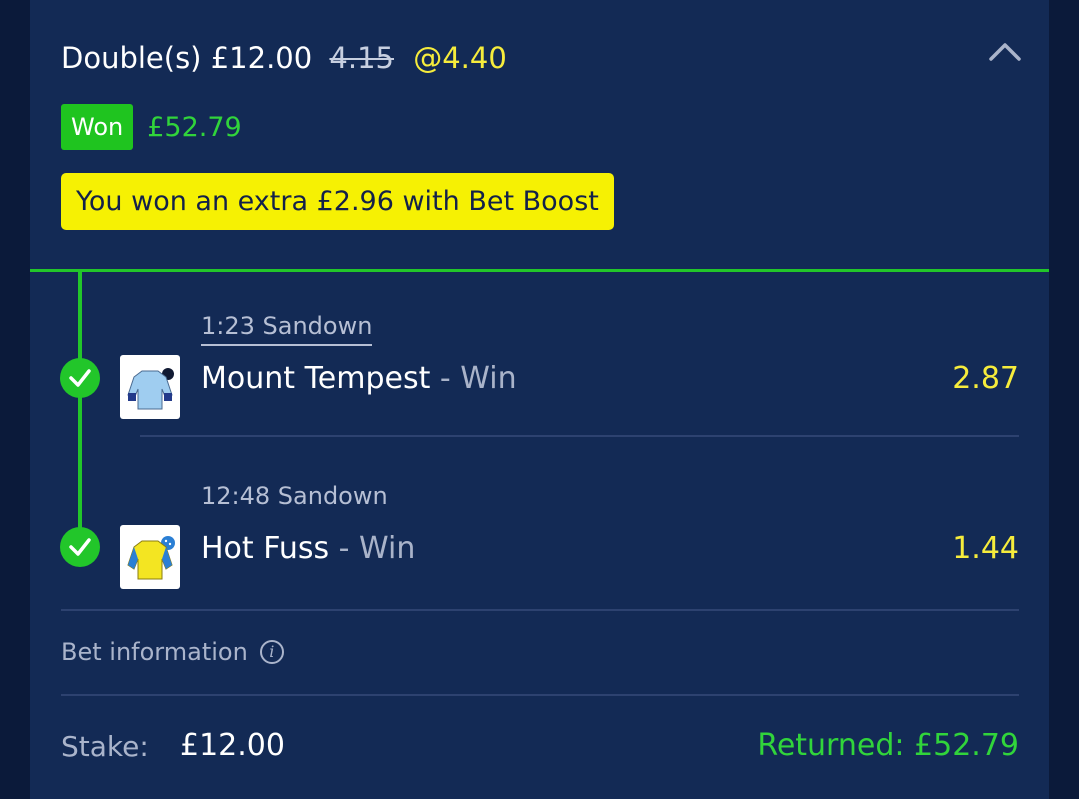 The image size is (1079, 799). Describe the element at coordinates (888, 745) in the screenshot. I see `returned-amount: Returned: £52.79` at that location.